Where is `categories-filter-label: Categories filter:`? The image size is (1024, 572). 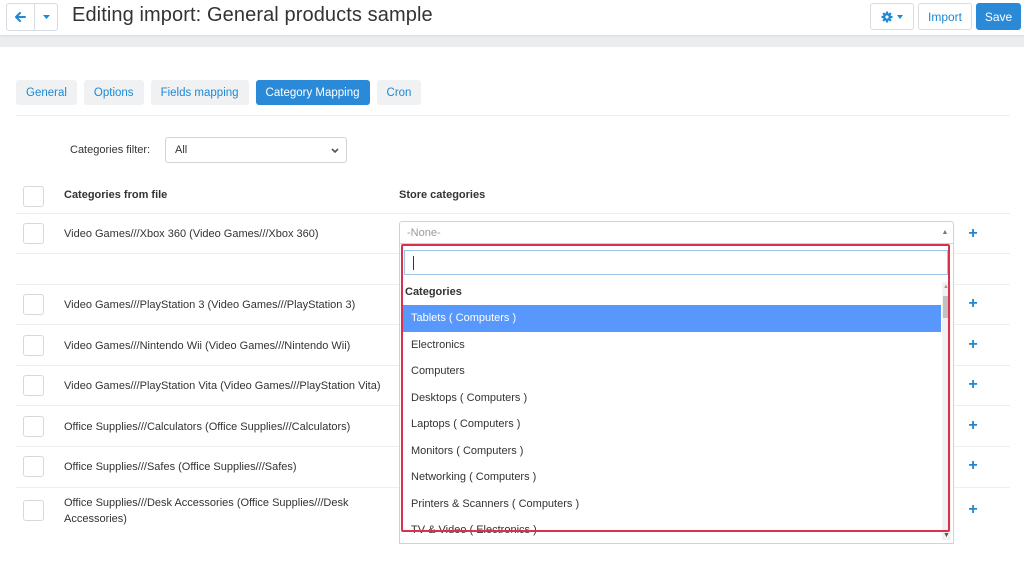 categories-filter-label: Categories filter: is located at coordinates (110, 150).